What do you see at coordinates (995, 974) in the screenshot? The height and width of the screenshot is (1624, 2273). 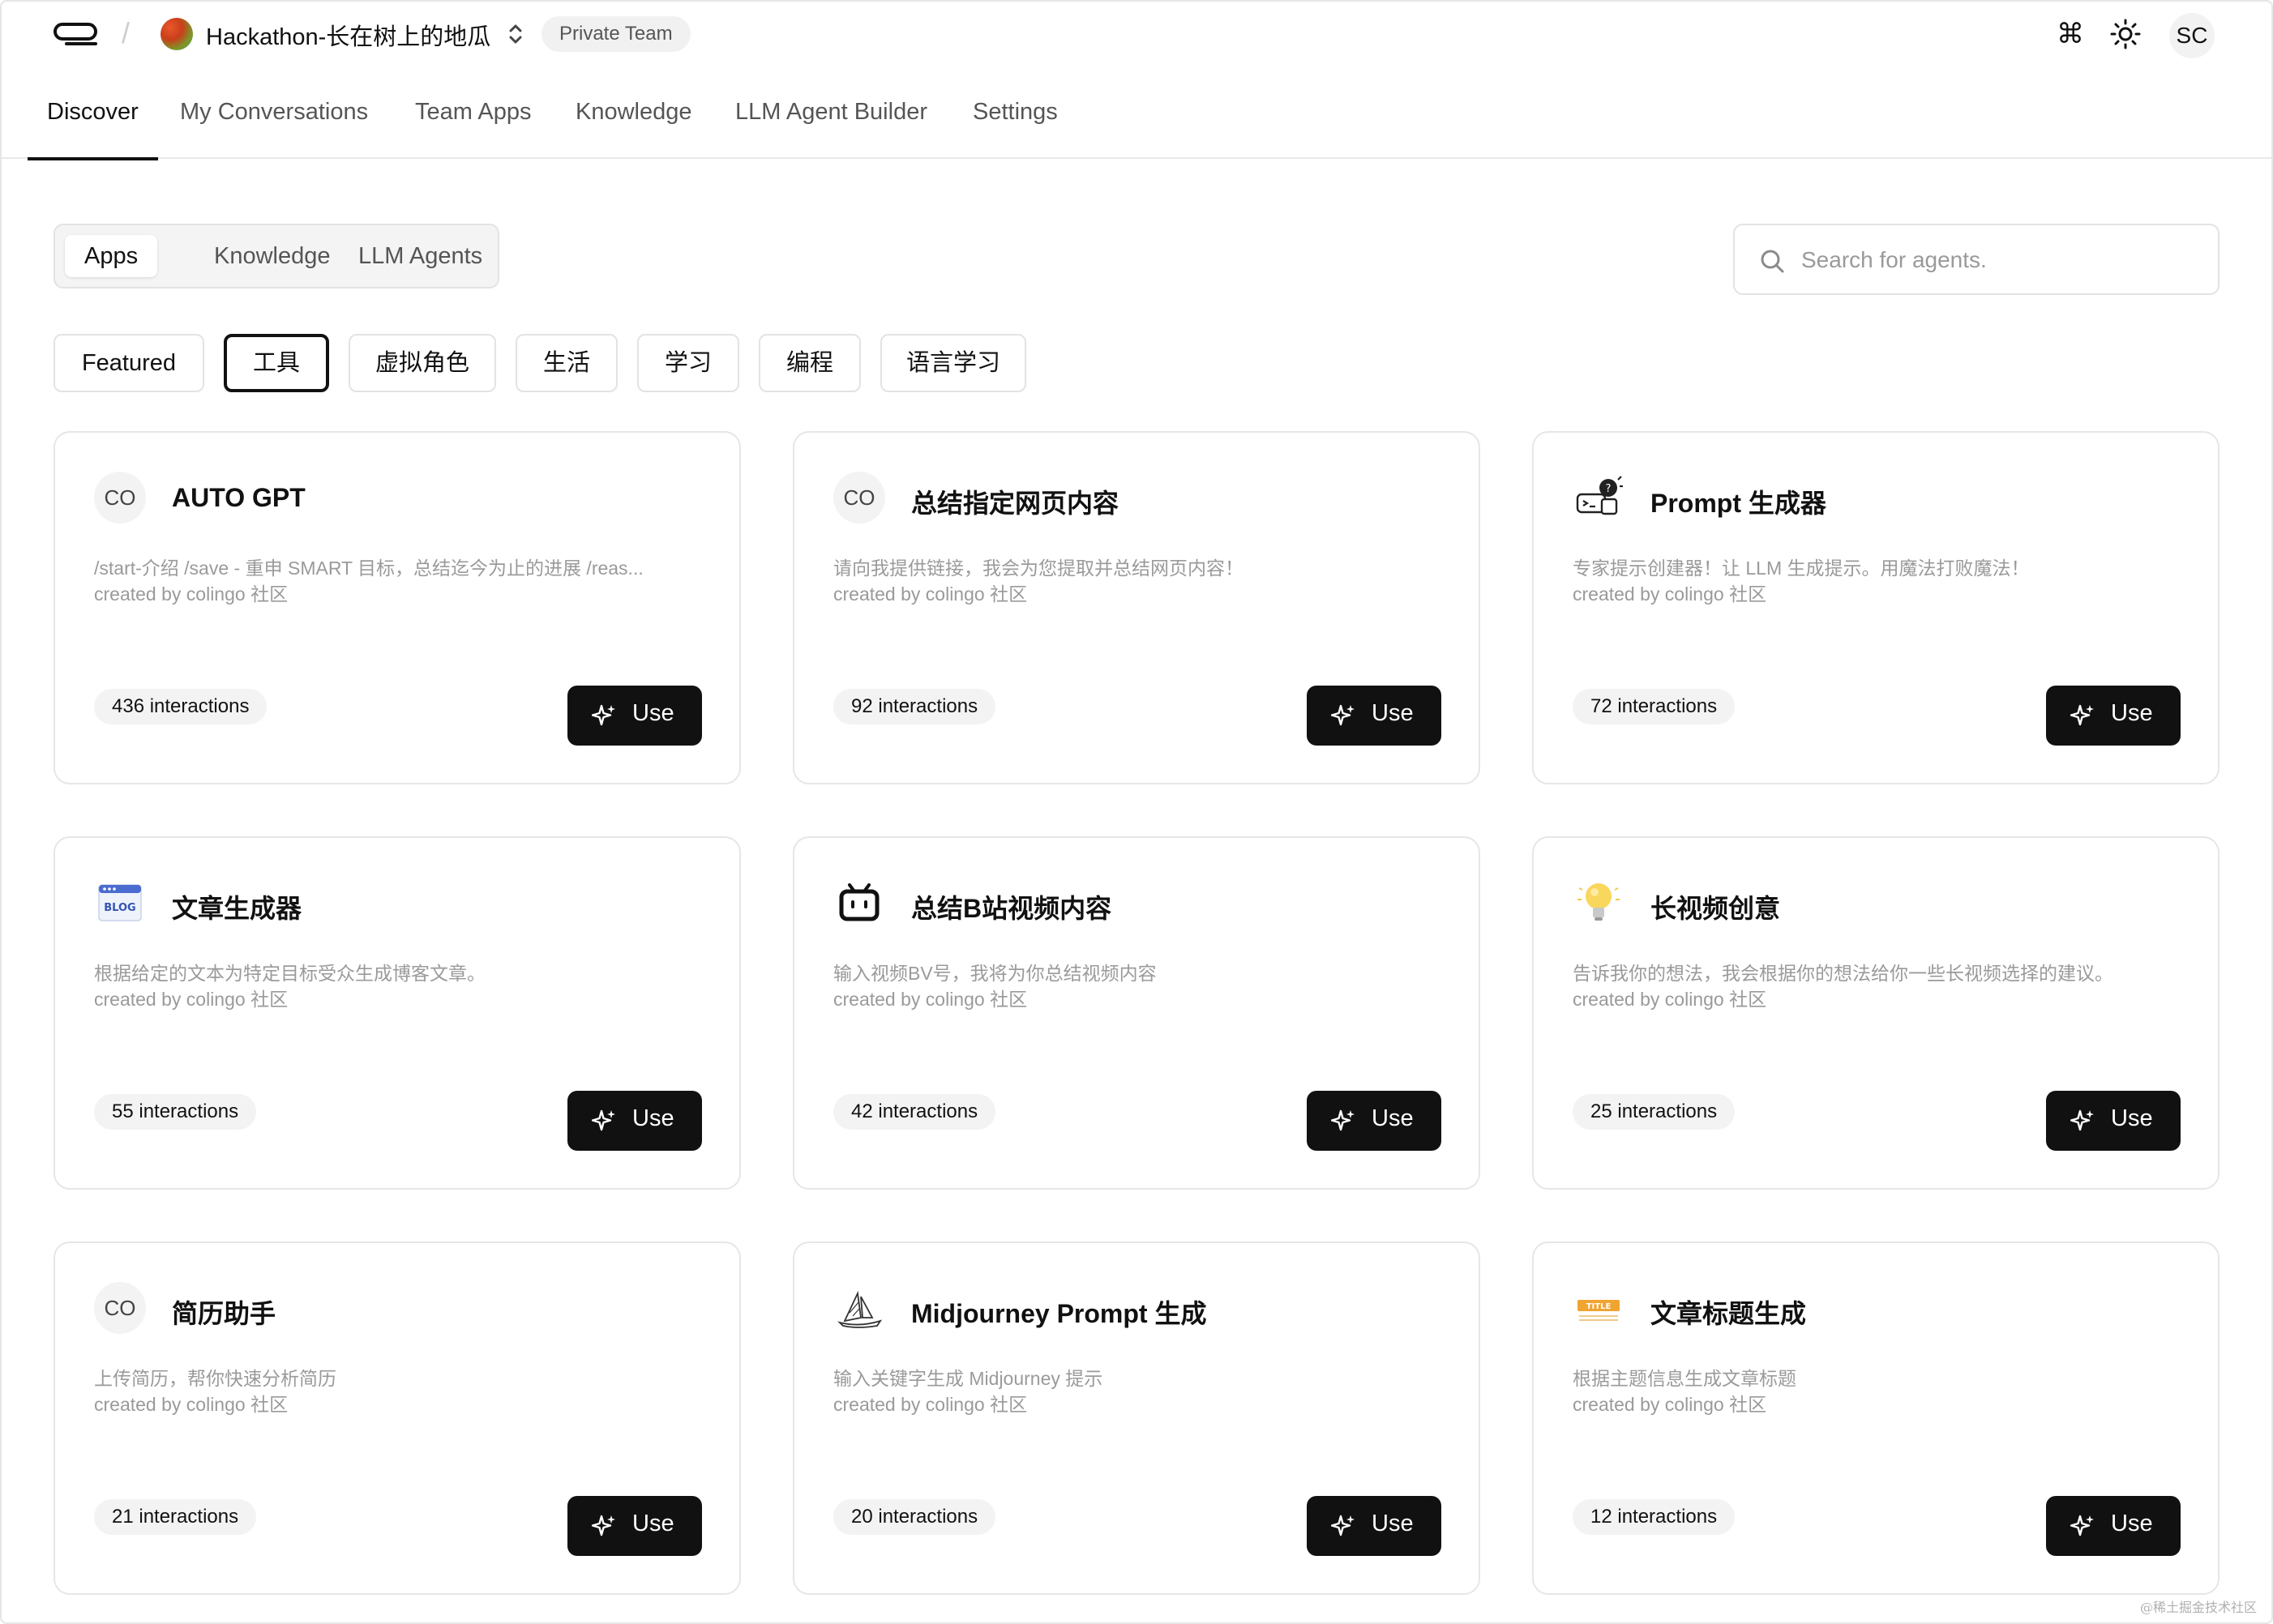 I see `card-description: 输入视频BV号，我将为你总结视频内容` at bounding box center [995, 974].